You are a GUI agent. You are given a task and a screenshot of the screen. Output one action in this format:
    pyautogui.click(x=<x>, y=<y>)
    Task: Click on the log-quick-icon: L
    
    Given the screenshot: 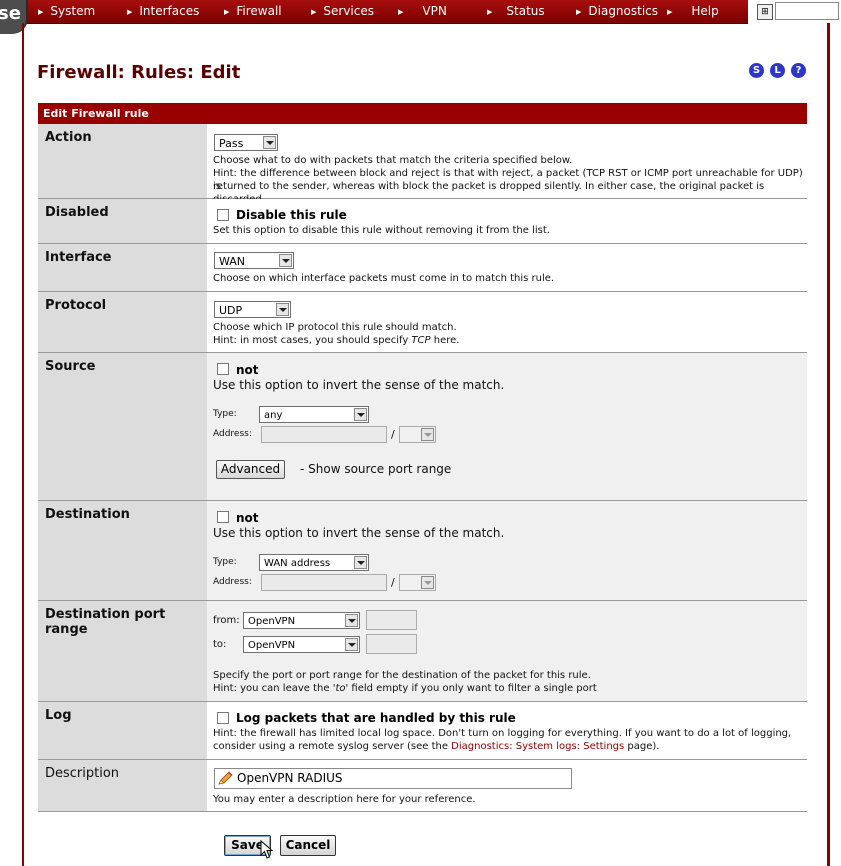 What is the action you would take?
    pyautogui.click(x=777, y=70)
    